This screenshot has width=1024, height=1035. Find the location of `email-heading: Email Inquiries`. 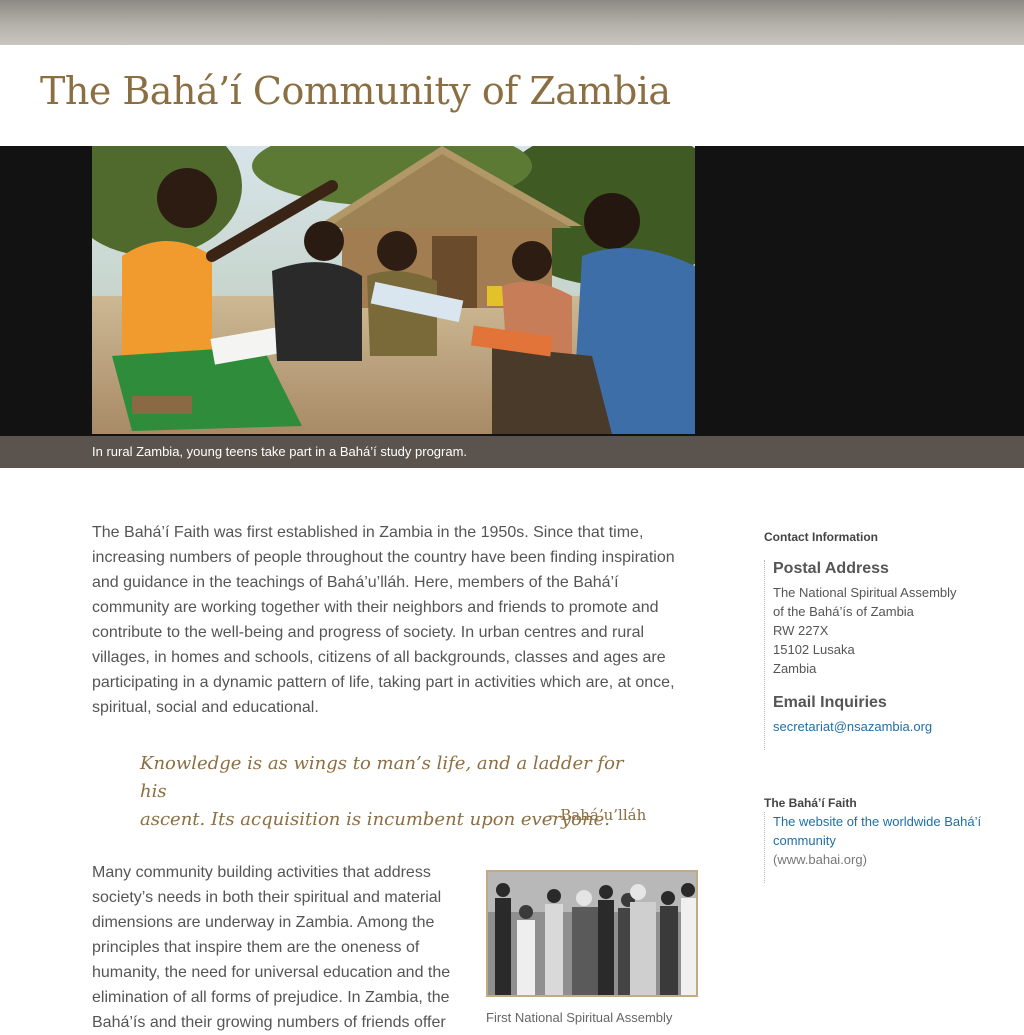

email-heading: Email Inquiries is located at coordinates (830, 702).